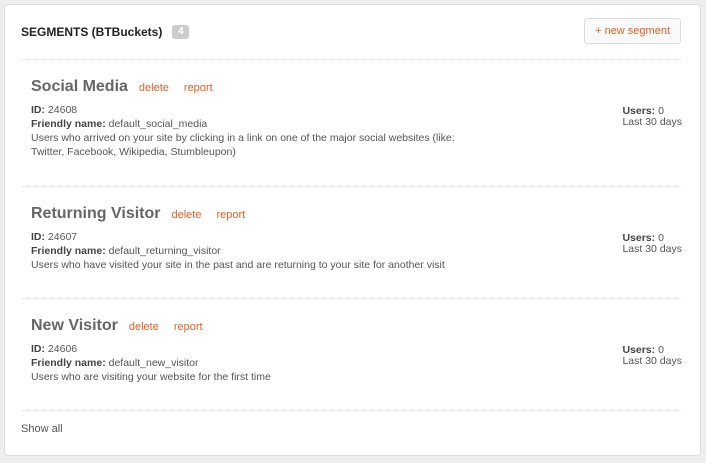 The image size is (706, 463). I want to click on page-title: SEGMENTS (BTBuckets), so click(92, 32).